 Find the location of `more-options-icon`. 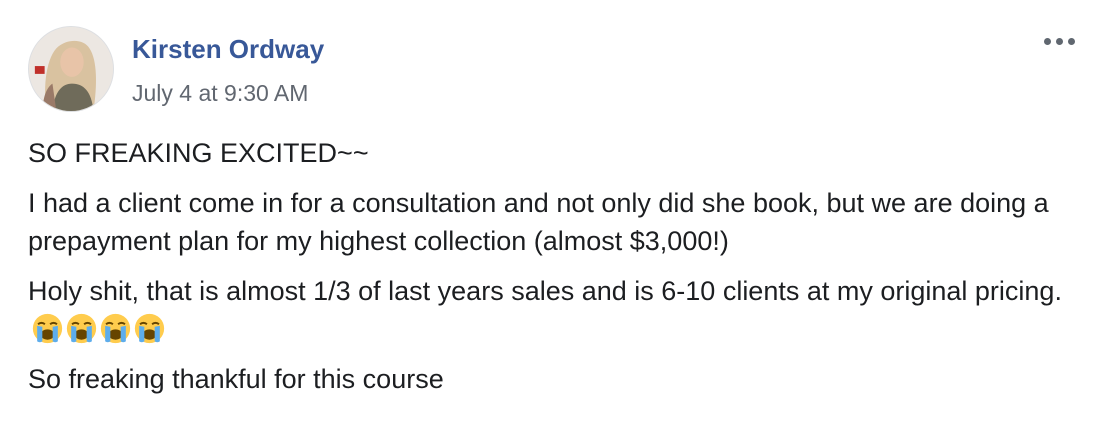

more-options-icon is located at coordinates (1059, 41).